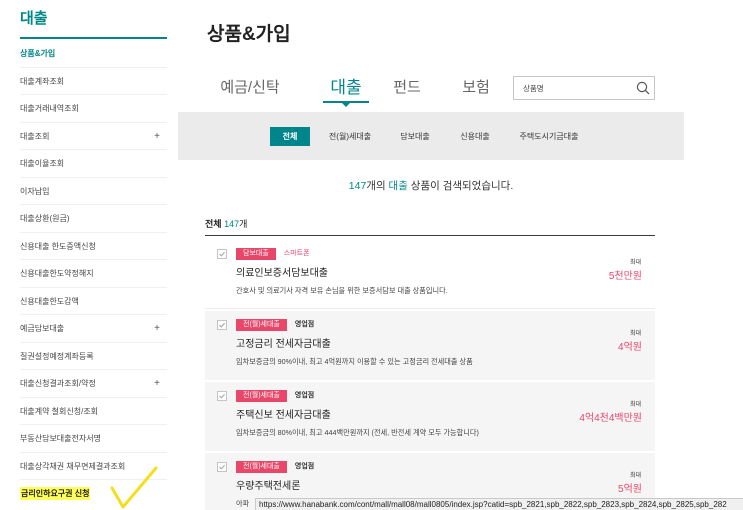 Image resolution: width=743 pixels, height=510 pixels. I want to click on product-limit-amount: 4억원, so click(630, 347).